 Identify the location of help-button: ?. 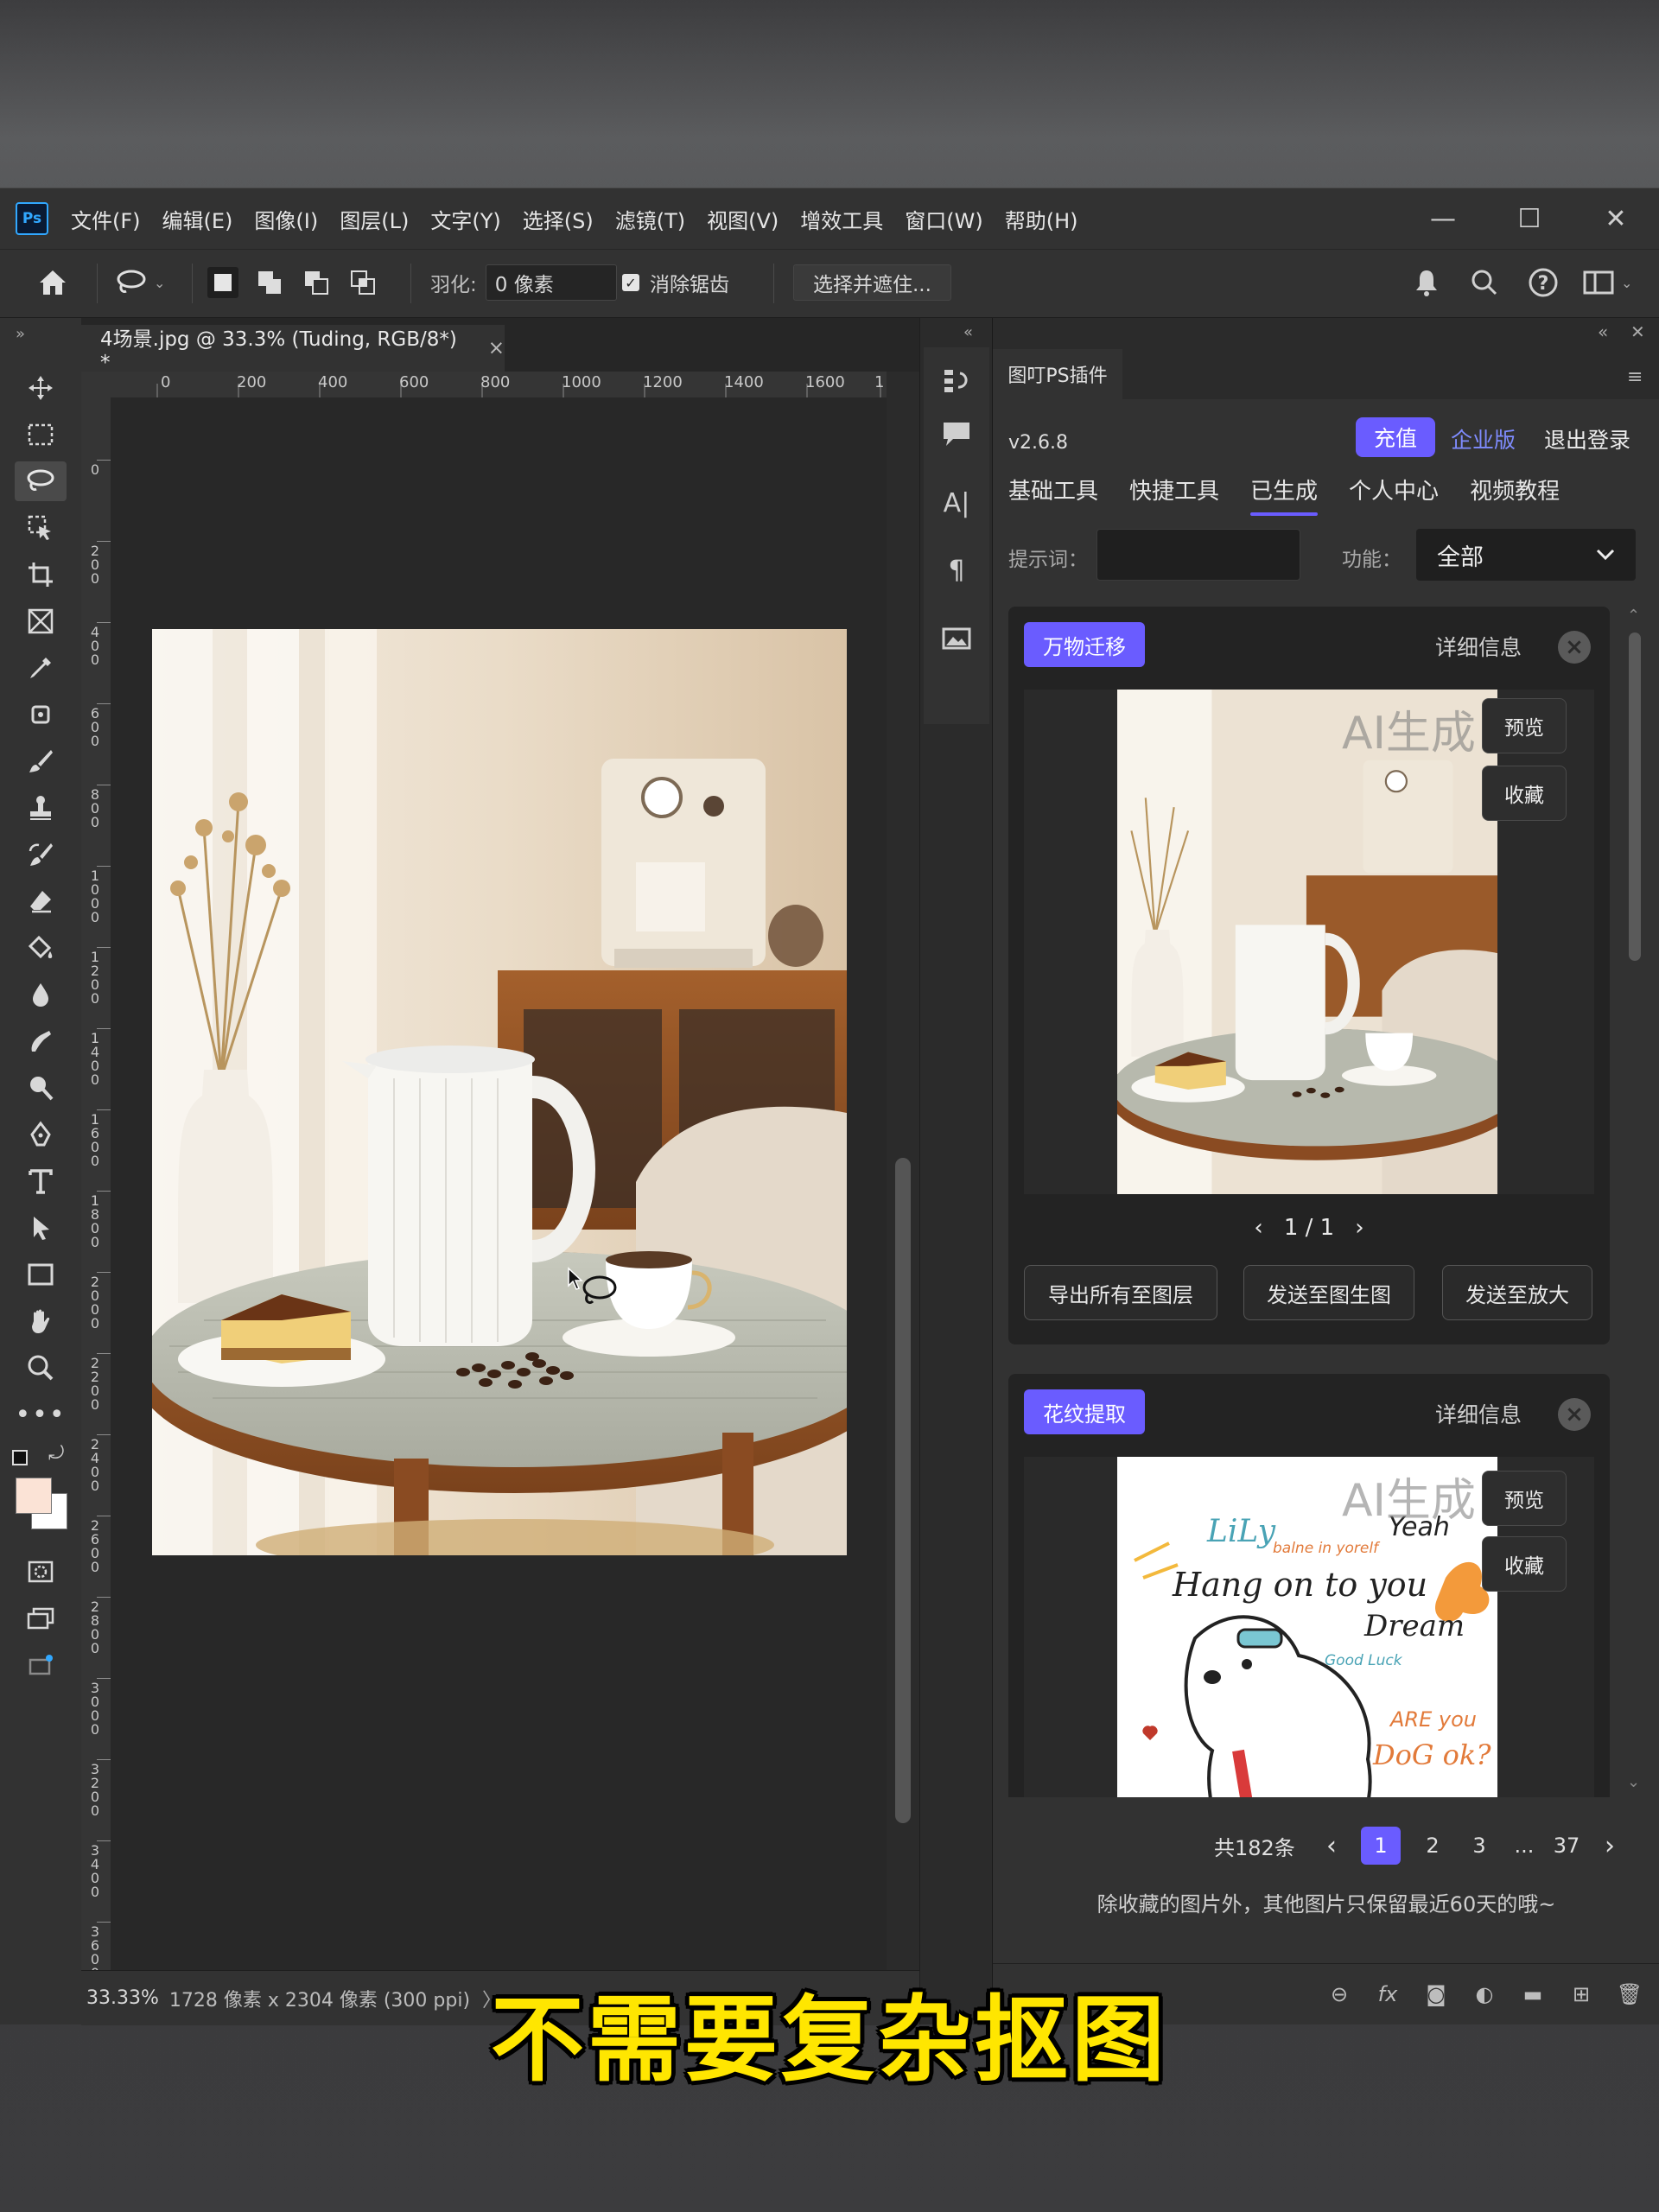
(1543, 282).